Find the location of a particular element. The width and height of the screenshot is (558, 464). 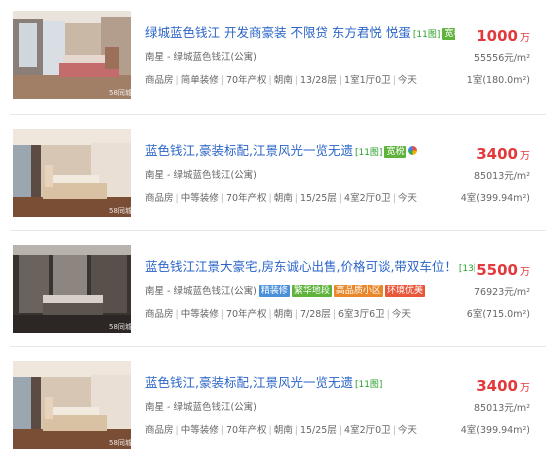

listing-price: 5500 万 is located at coordinates (503, 269).